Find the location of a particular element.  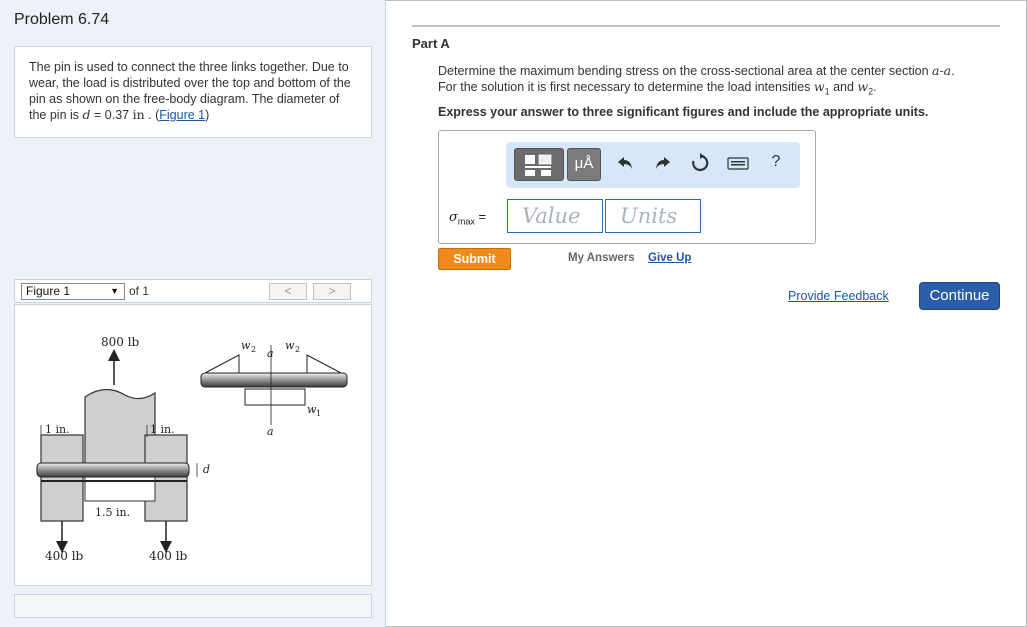

diameter-unit: in is located at coordinates (138, 114).